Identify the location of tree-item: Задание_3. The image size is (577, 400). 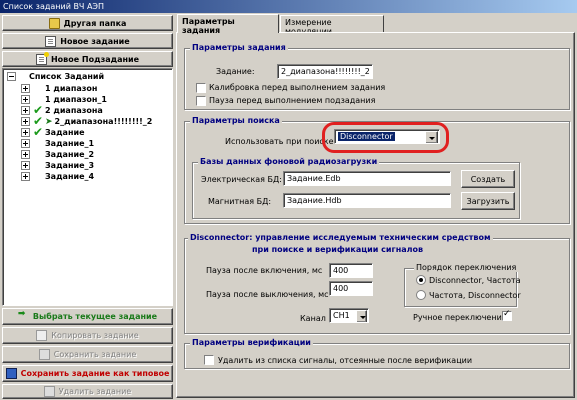
(57, 165).